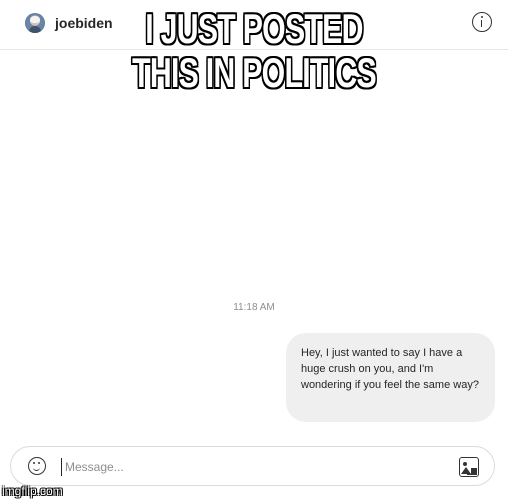 Image resolution: width=508 pixels, height=500 pixels. I want to click on info-icon, so click(482, 22).